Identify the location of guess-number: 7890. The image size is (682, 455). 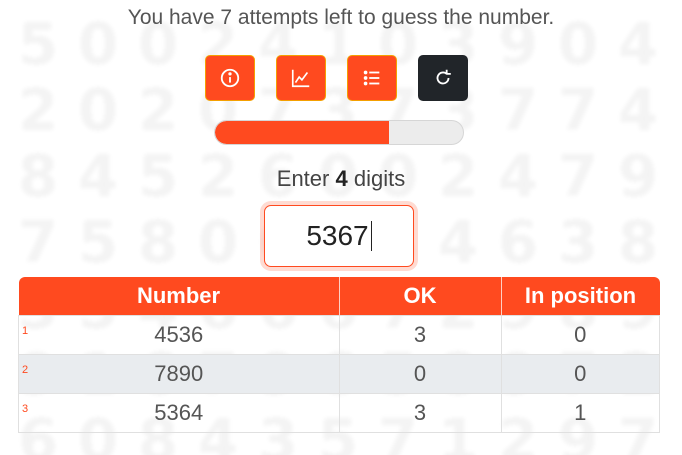
(179, 373).